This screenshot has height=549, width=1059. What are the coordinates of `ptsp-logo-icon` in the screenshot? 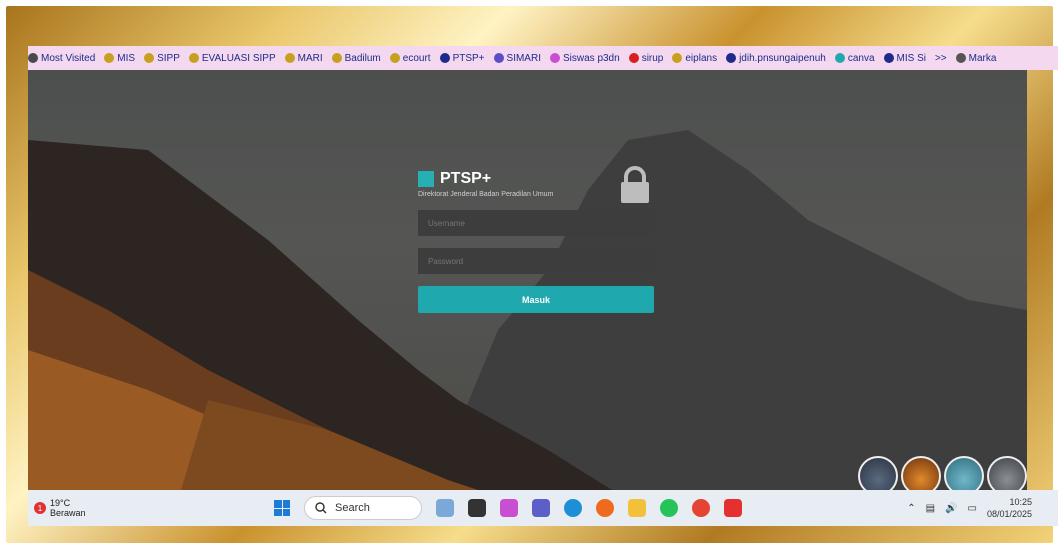 It's located at (426, 179).